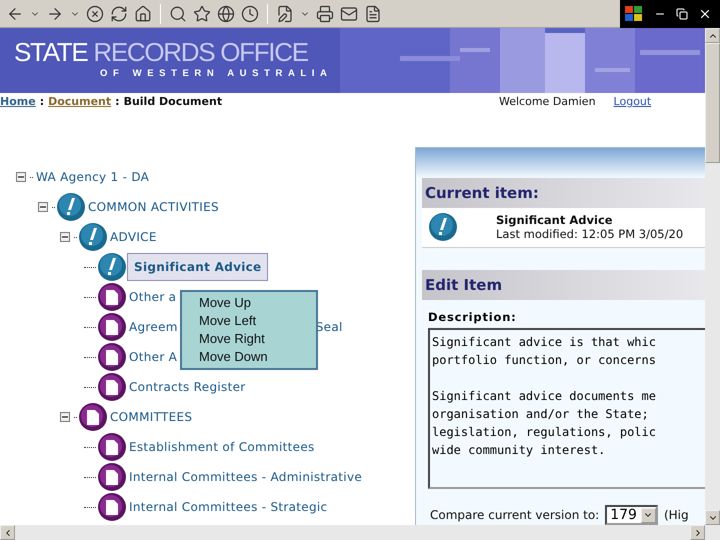 Image resolution: width=720 pixels, height=540 pixels. What do you see at coordinates (249, 357) in the screenshot?
I see `menu-item: Move Down` at bounding box center [249, 357].